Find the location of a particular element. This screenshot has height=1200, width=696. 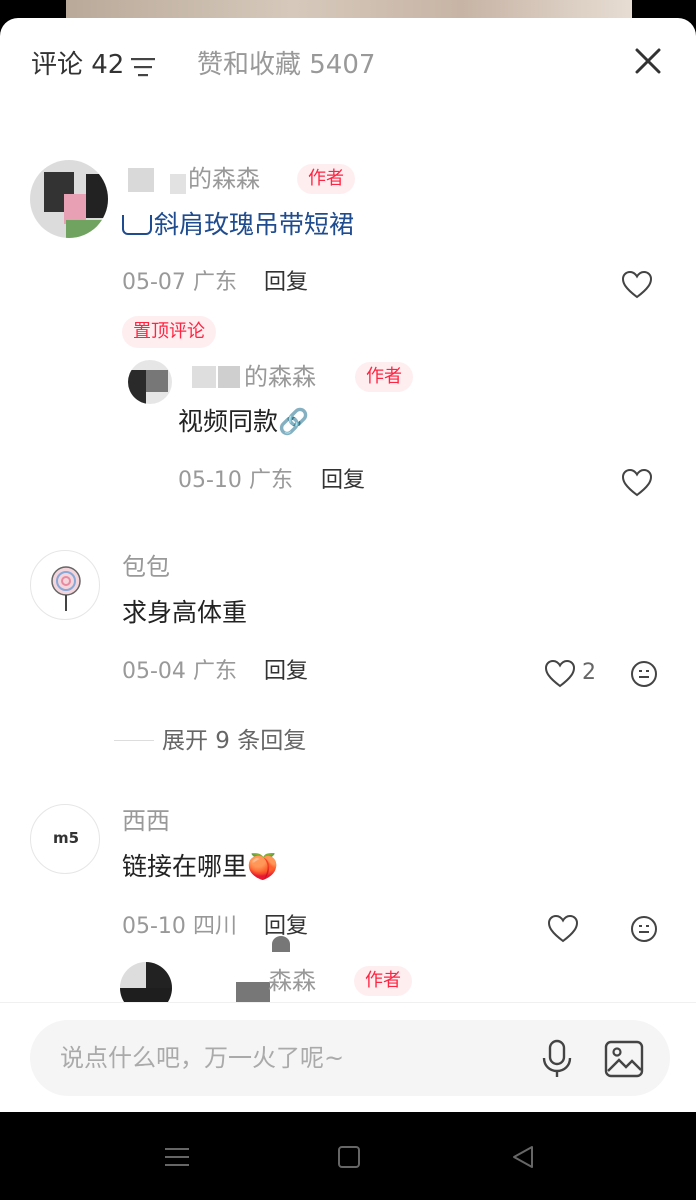

avatar-text: m5 is located at coordinates (66, 838).